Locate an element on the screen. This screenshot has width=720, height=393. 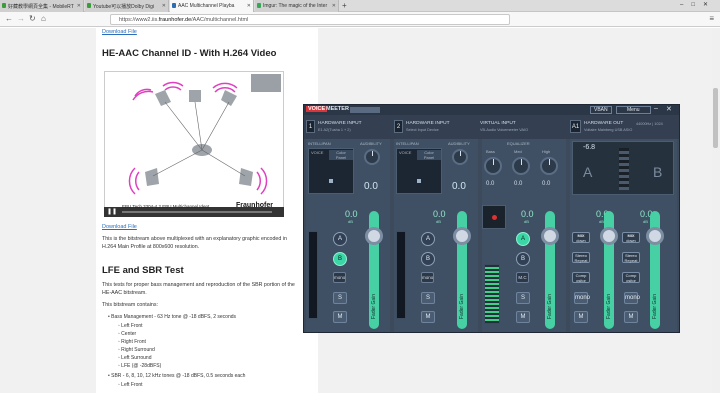
browser-tab-2: Youtube可以播放Dolby Digi ✕ is located at coordinates (127, 6).